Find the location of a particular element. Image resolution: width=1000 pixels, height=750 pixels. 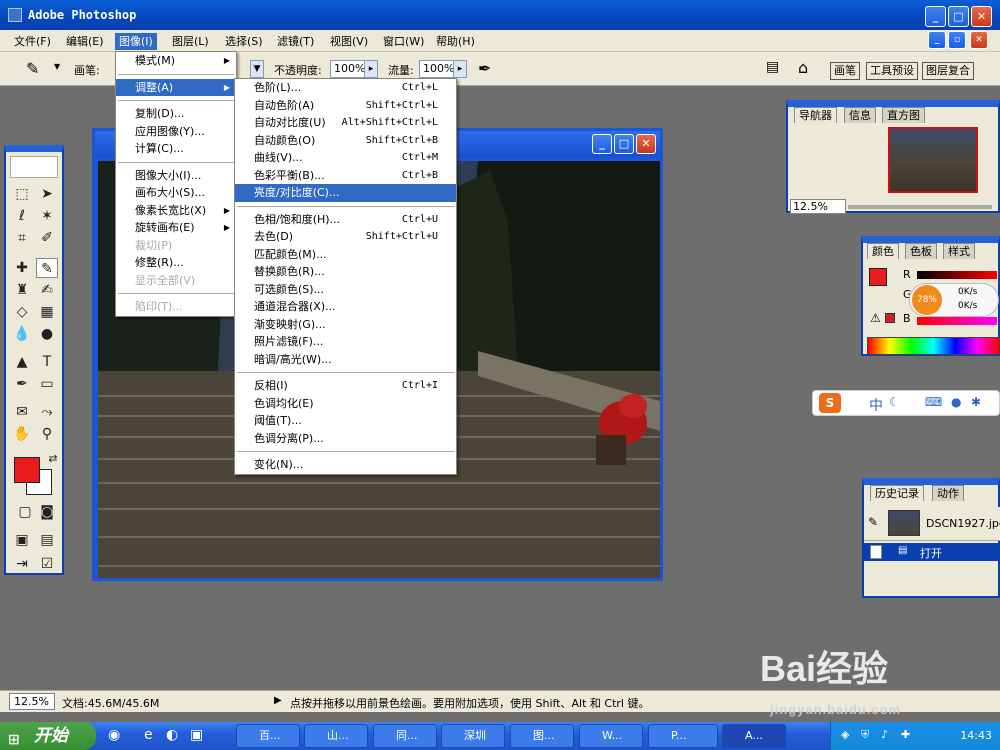

tab-info: 信息 is located at coordinates (860, 115).